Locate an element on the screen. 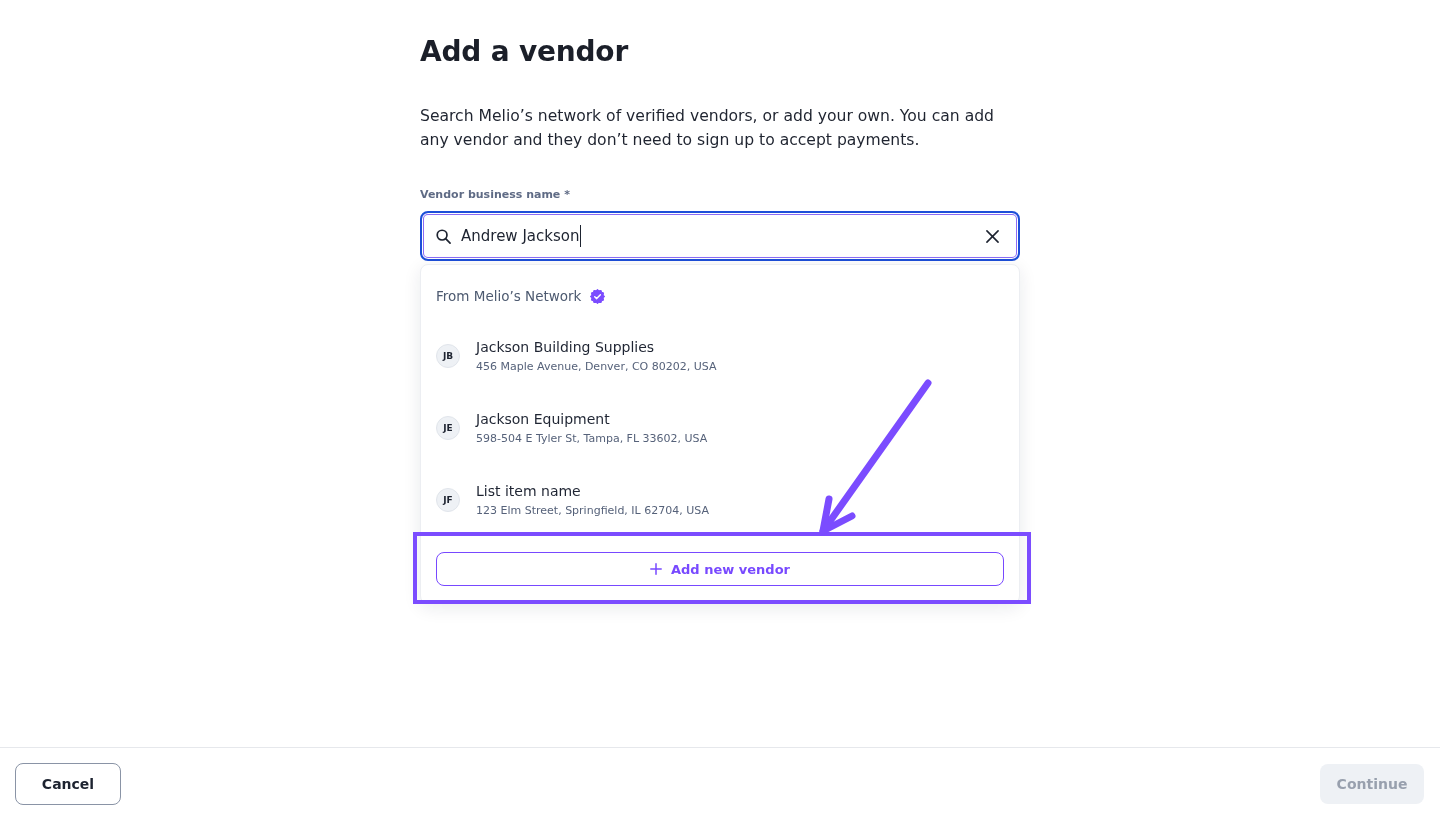  search-icon is located at coordinates (443, 236).